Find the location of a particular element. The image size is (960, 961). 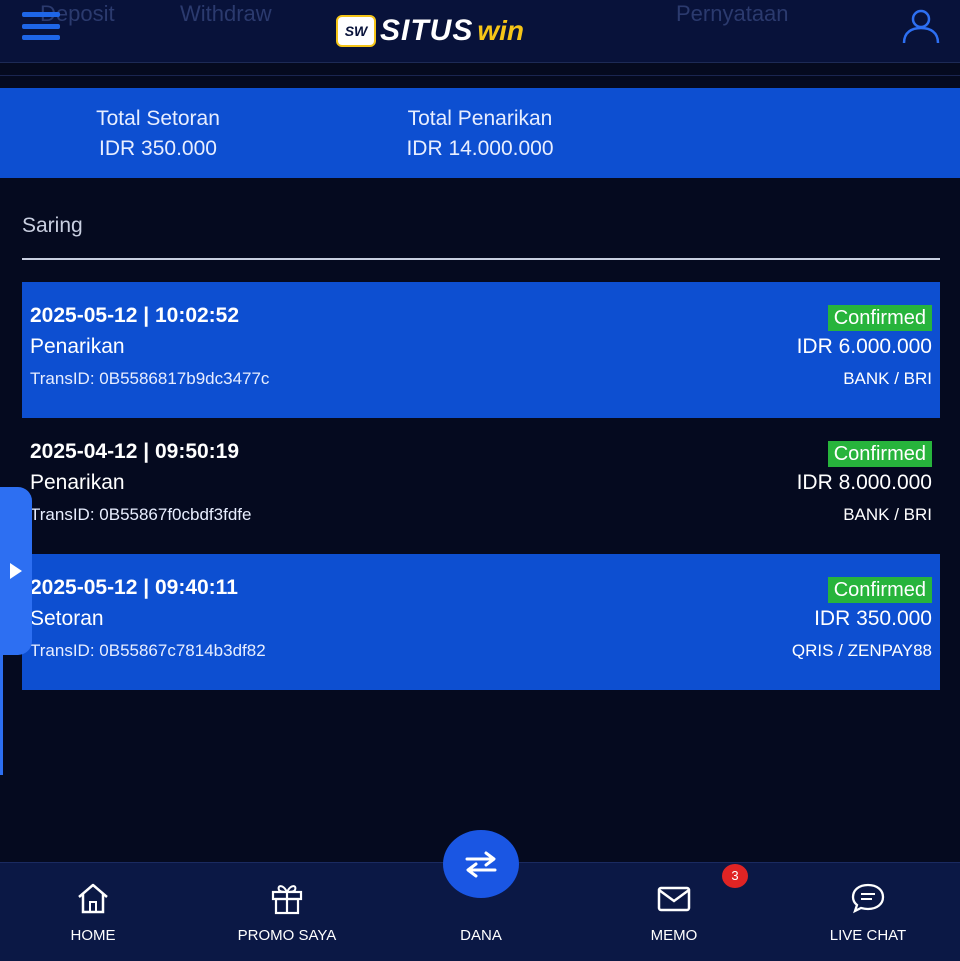

transaction-amount: IDR 6.000.000 is located at coordinates (864, 346).